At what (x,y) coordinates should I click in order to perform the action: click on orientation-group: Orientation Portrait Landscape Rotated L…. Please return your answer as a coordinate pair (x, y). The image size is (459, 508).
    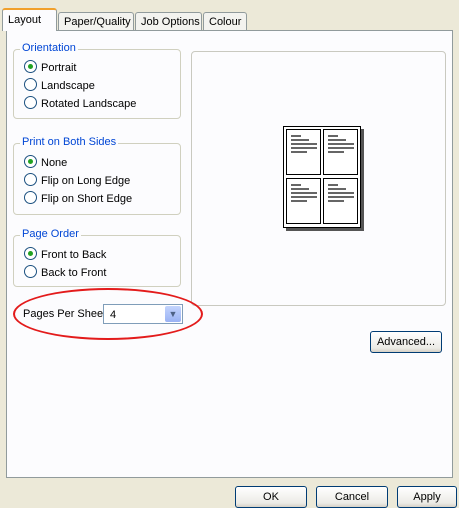
    Looking at the image, I should click on (97, 80).